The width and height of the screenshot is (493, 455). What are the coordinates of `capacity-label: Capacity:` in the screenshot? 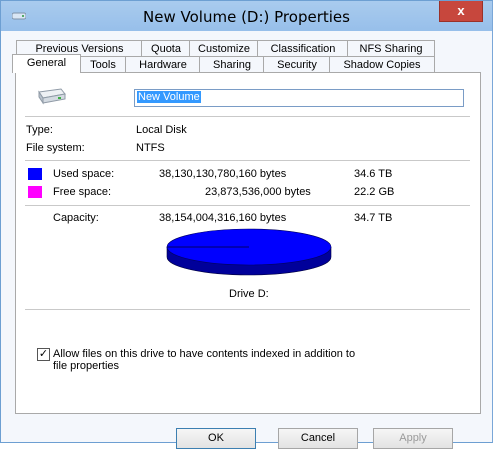 It's located at (76, 218).